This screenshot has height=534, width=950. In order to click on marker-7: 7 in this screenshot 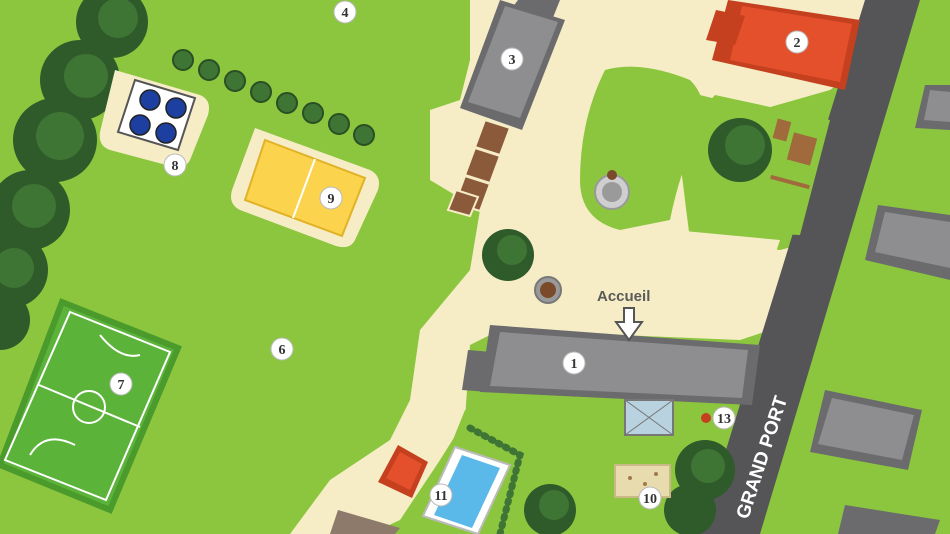, I will do `click(121, 384)`.